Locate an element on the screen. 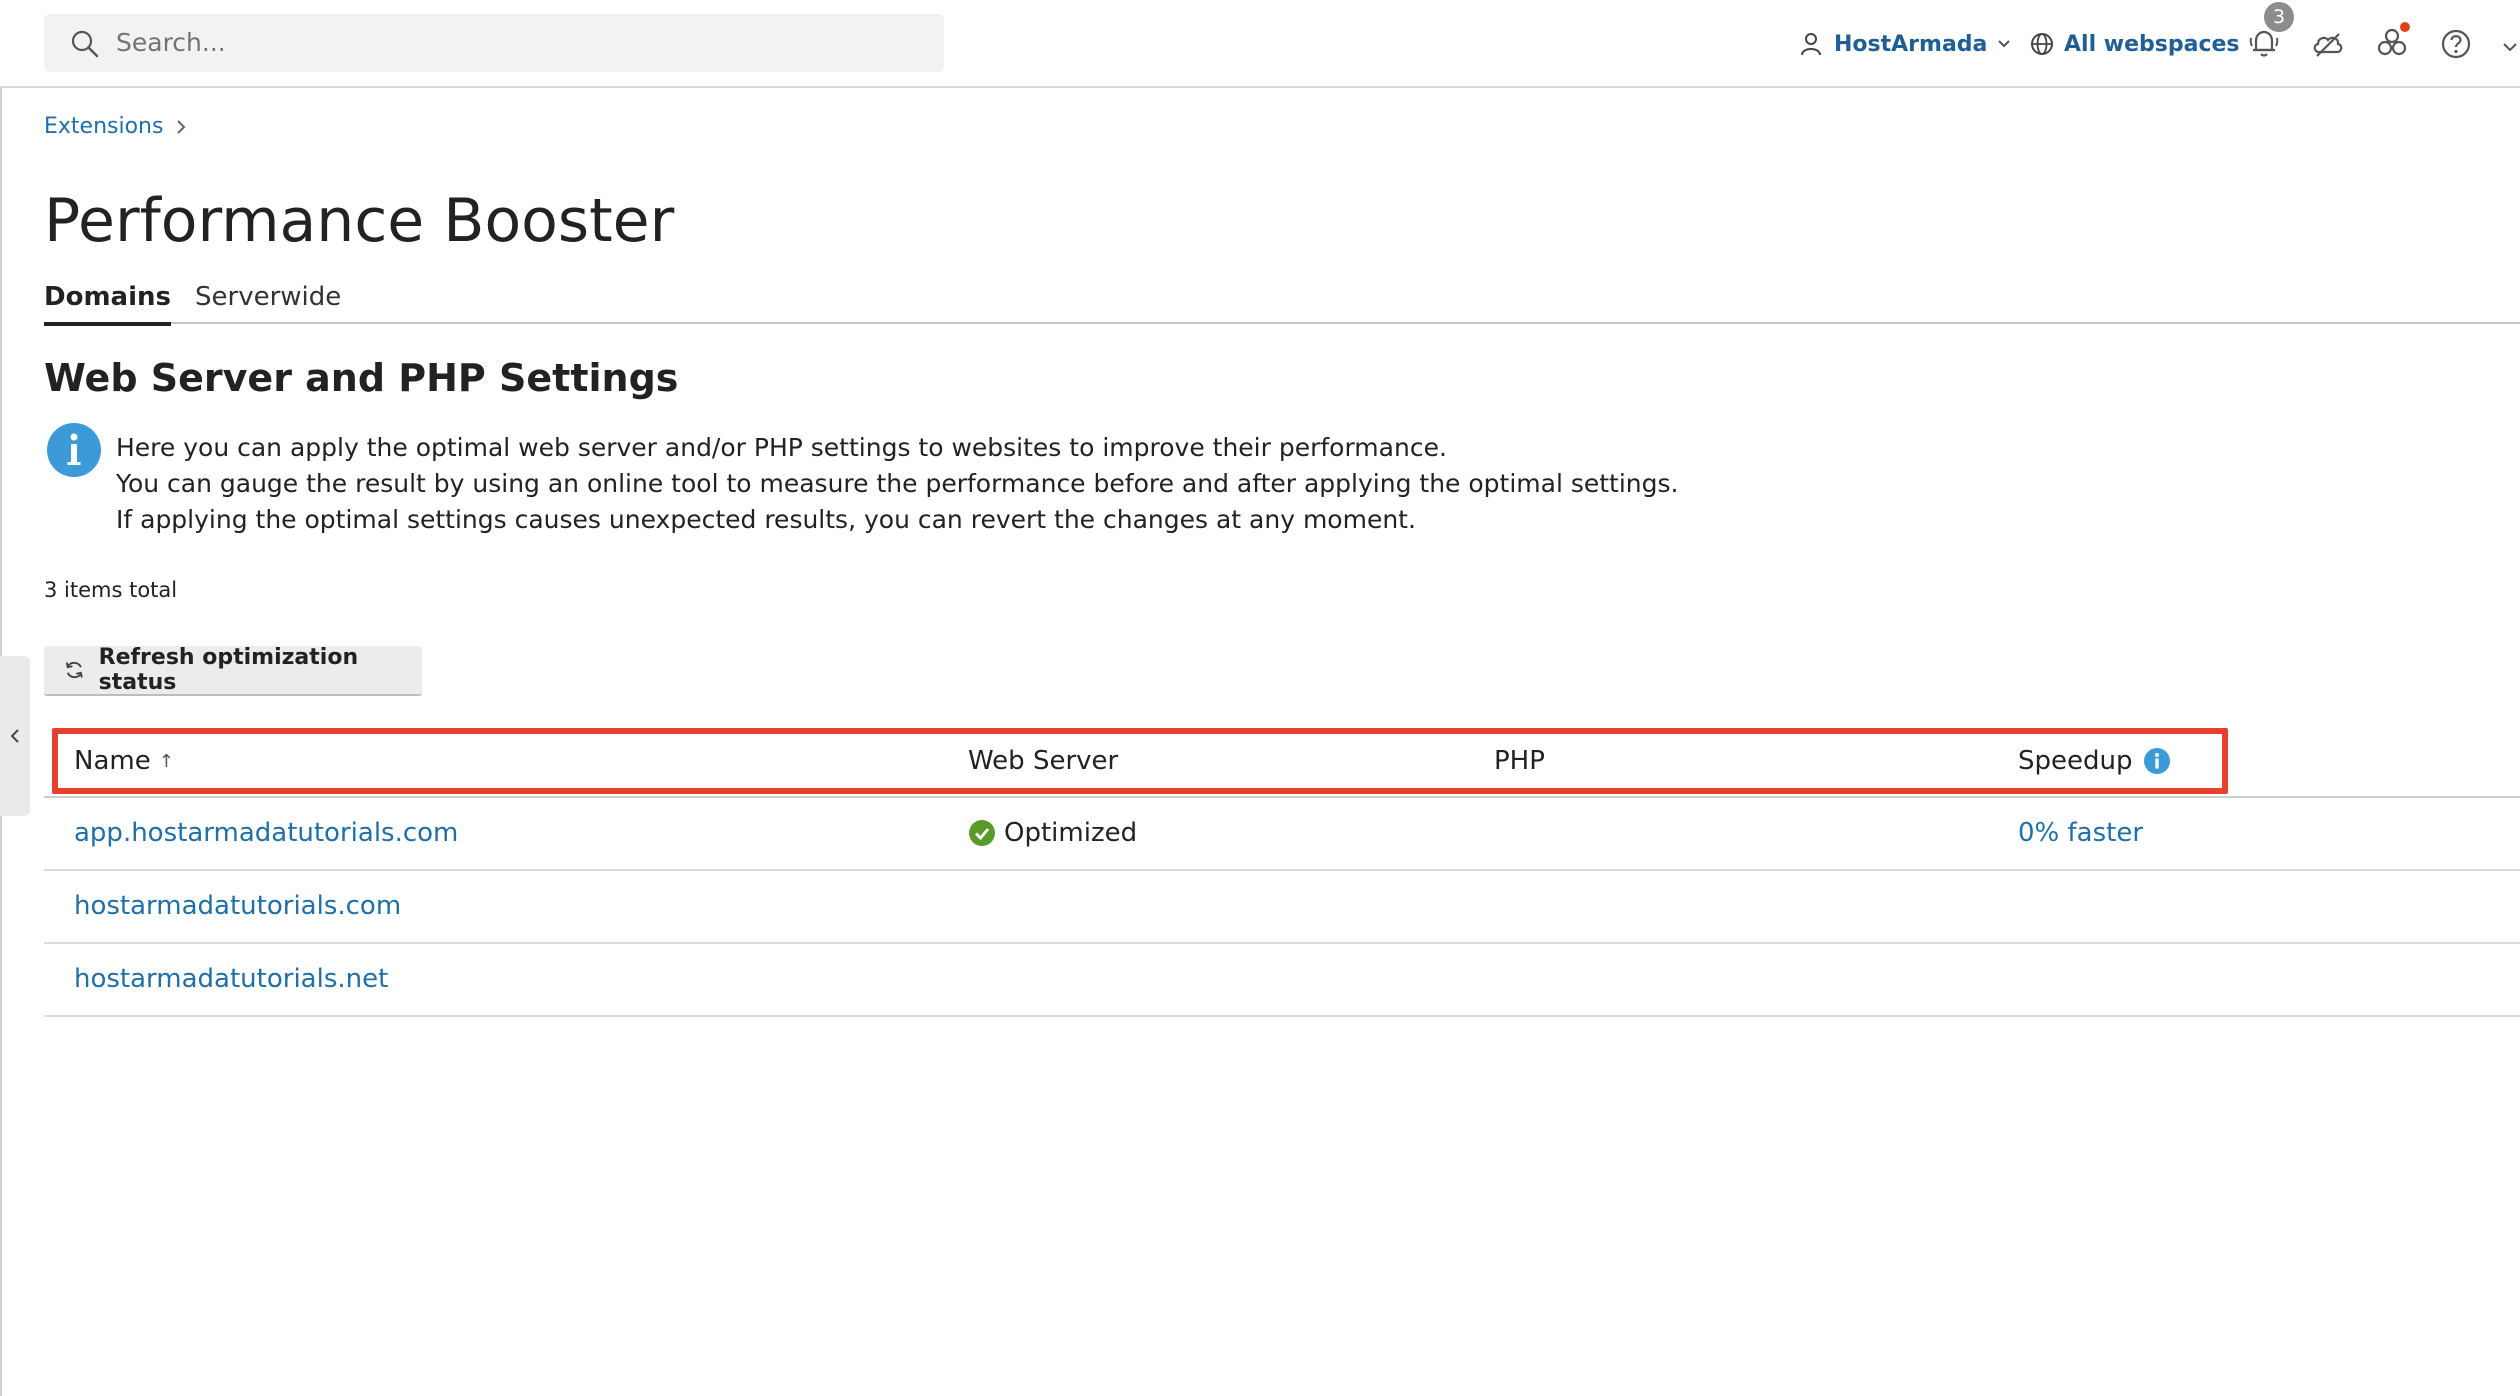  refresh-label: Refresh optimization status is located at coordinates (228, 670).